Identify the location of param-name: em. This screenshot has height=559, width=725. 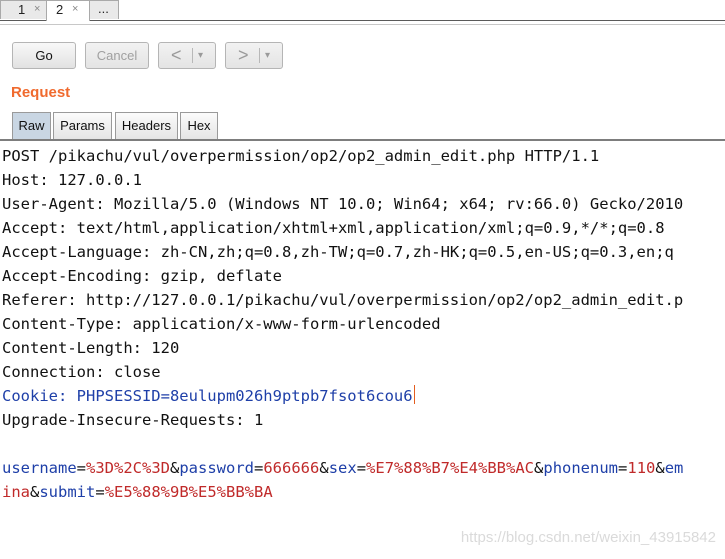
(674, 468).